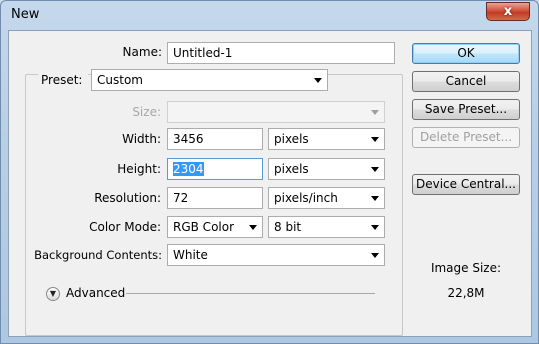  Describe the element at coordinates (139, 169) in the screenshot. I see `height-label: Height:` at that location.